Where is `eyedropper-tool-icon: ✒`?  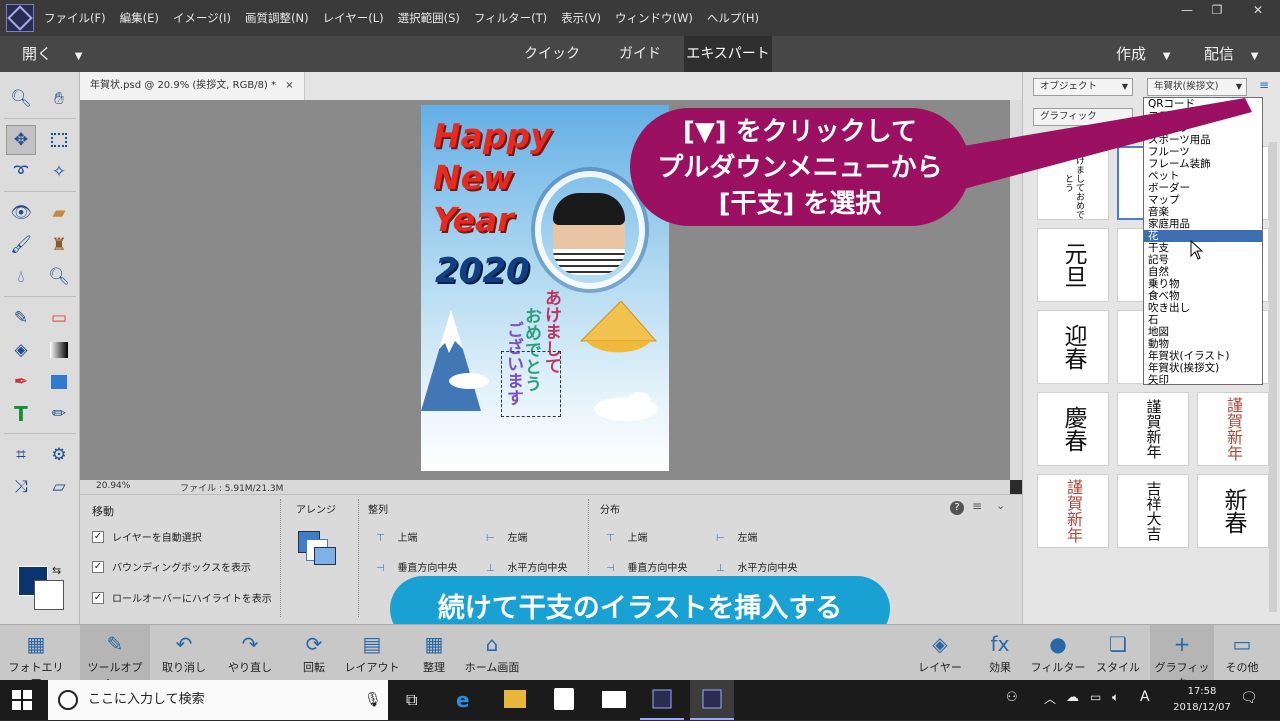
eyedropper-tool-icon: ✒ is located at coordinates (21, 382).